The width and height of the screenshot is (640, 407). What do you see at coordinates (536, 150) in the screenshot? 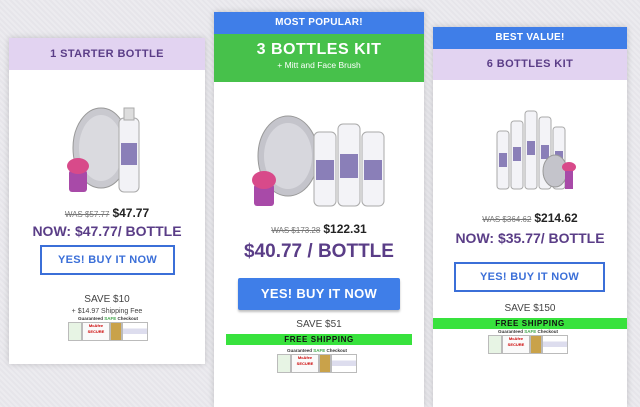
I see `product-image-6-bottles` at bounding box center [536, 150].